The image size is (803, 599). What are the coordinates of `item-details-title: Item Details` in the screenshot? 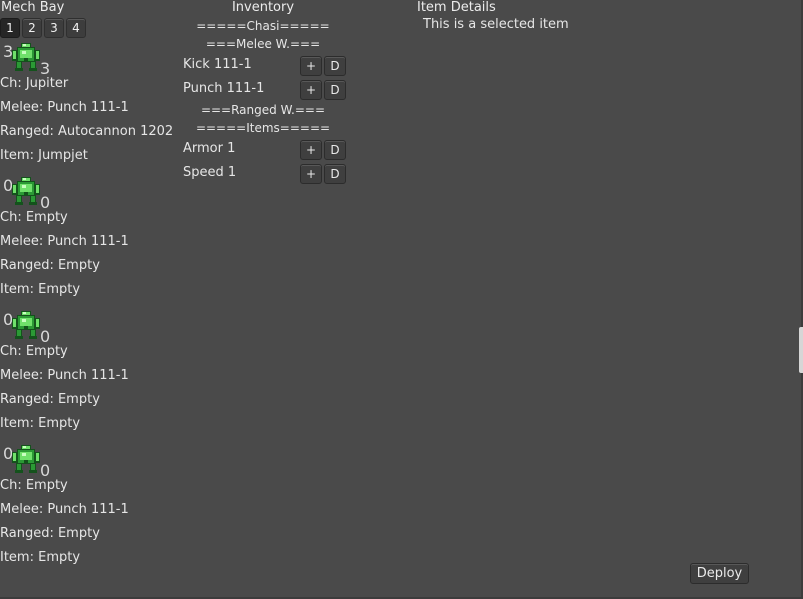 It's located at (456, 7).